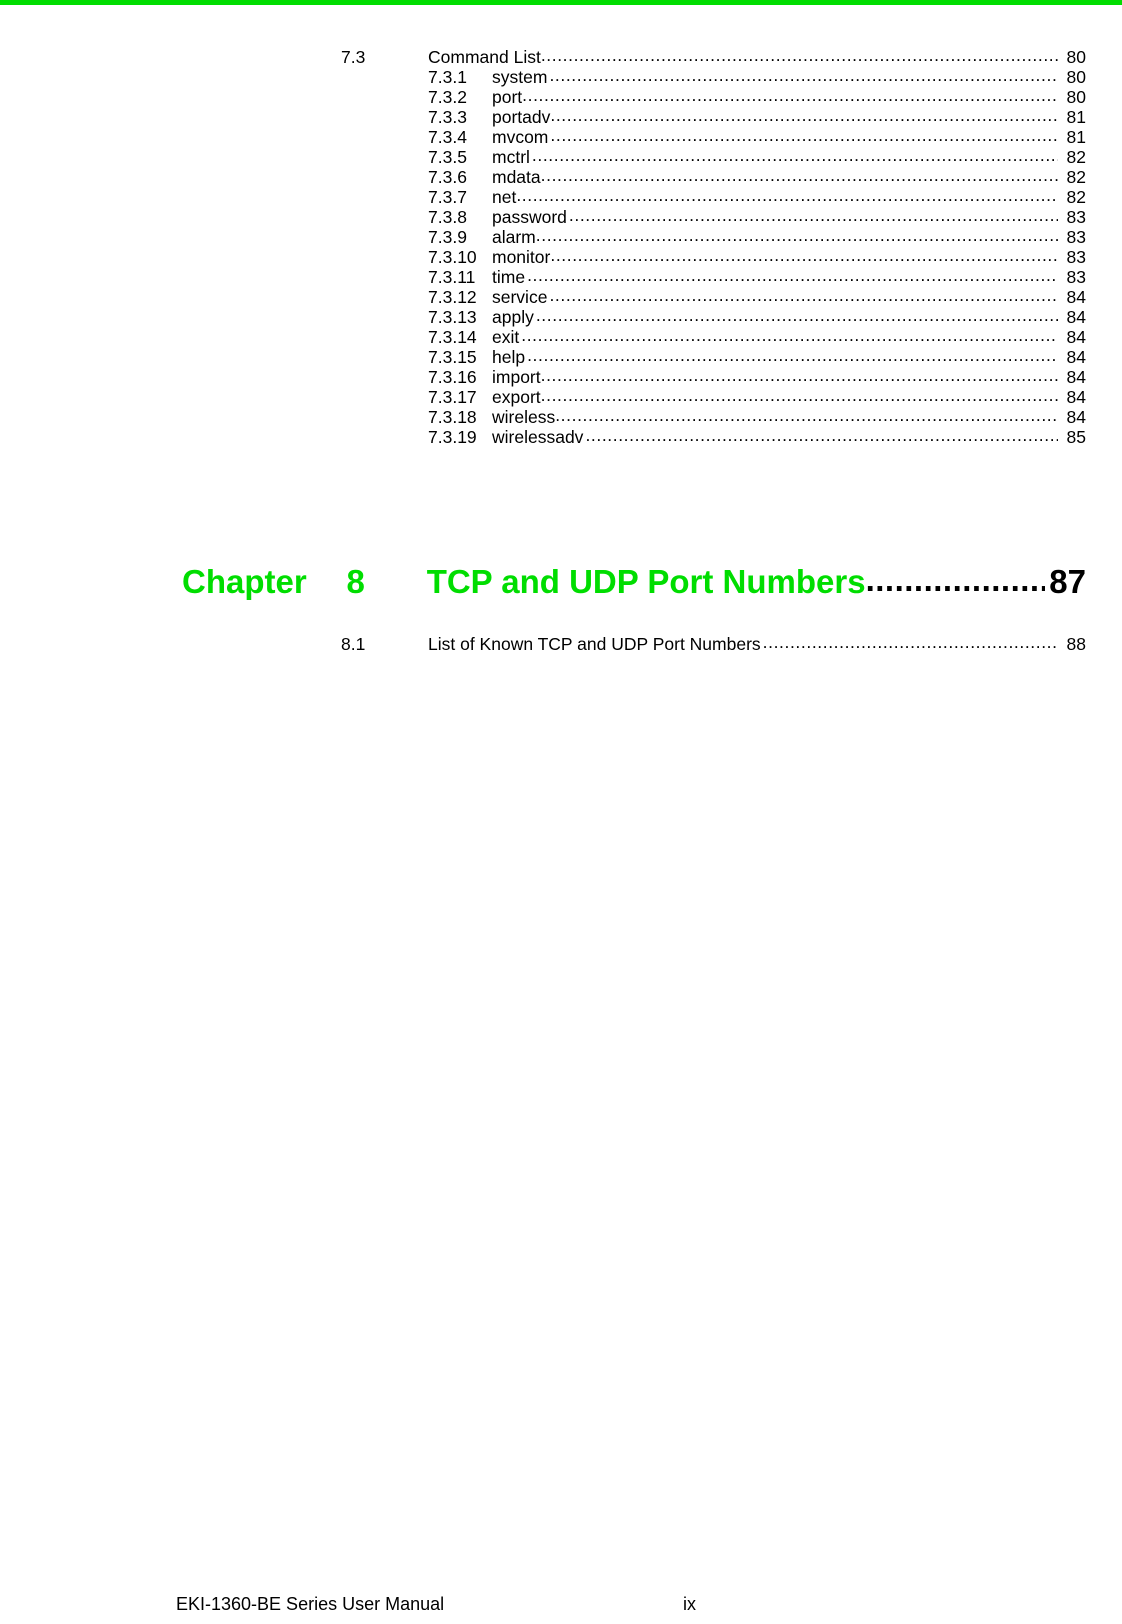  I want to click on toc-entry-number: 7.3.1, so click(447, 76).